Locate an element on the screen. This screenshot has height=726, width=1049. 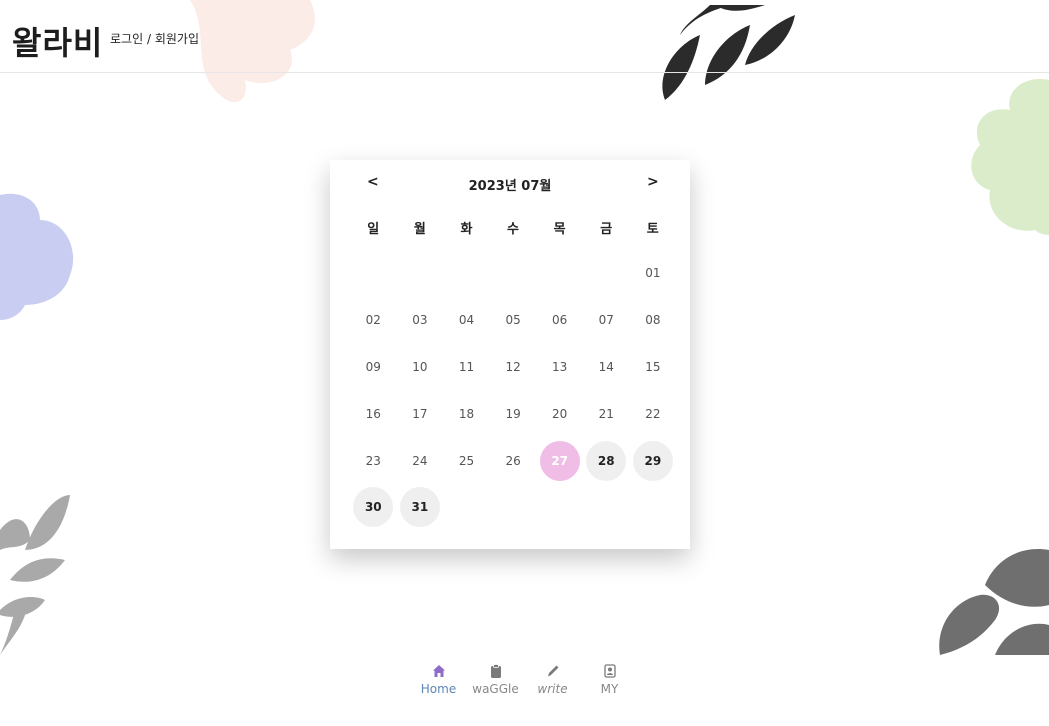
calendar-day-cell: 07 is located at coordinates (606, 320).